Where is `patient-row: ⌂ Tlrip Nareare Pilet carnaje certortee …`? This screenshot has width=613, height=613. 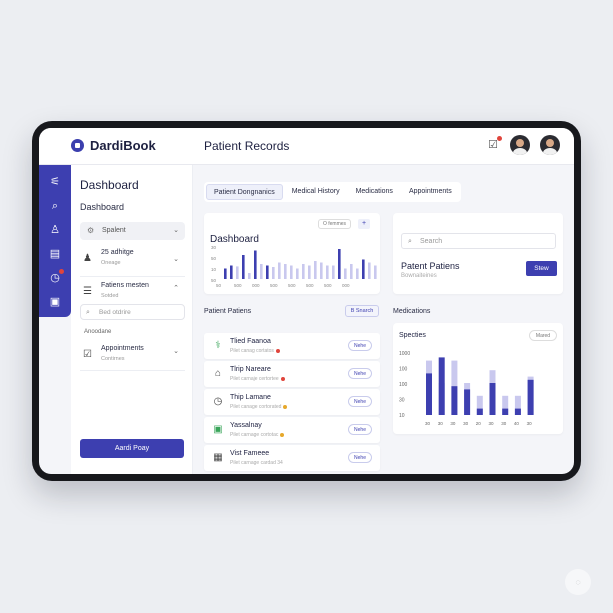
patient-row: ⌂ Tlrip Nareare Pilet carnaje certortee … is located at coordinates (292, 374).